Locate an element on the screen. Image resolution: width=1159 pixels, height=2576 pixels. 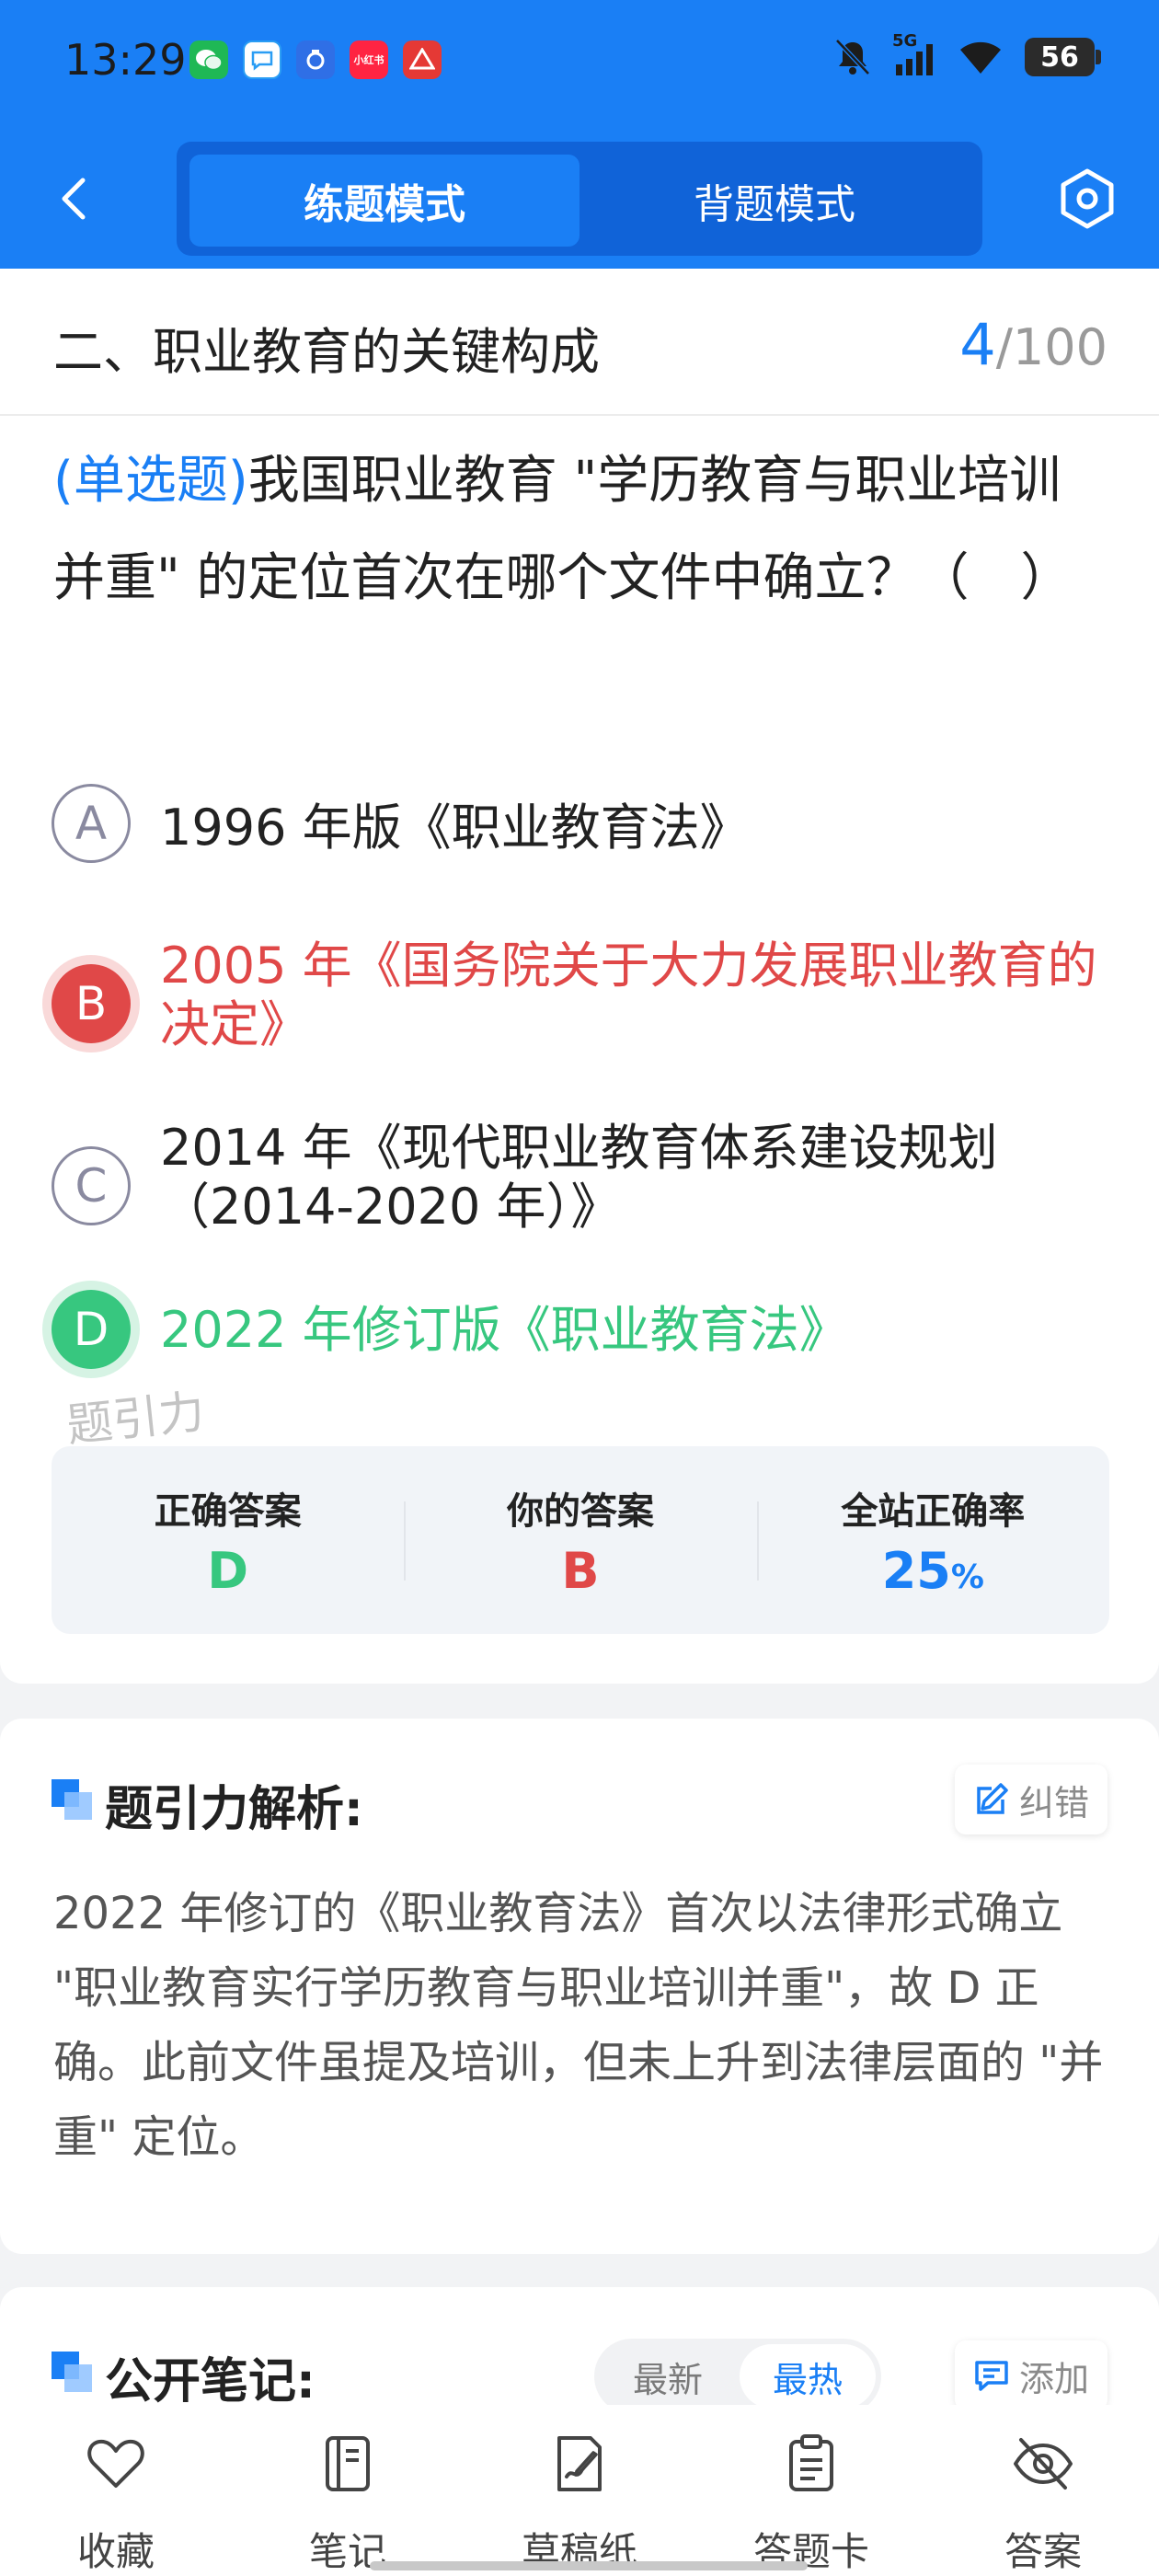
status-bar: 13:29 小红书 5G 56 is located at coordinates (579, 64).